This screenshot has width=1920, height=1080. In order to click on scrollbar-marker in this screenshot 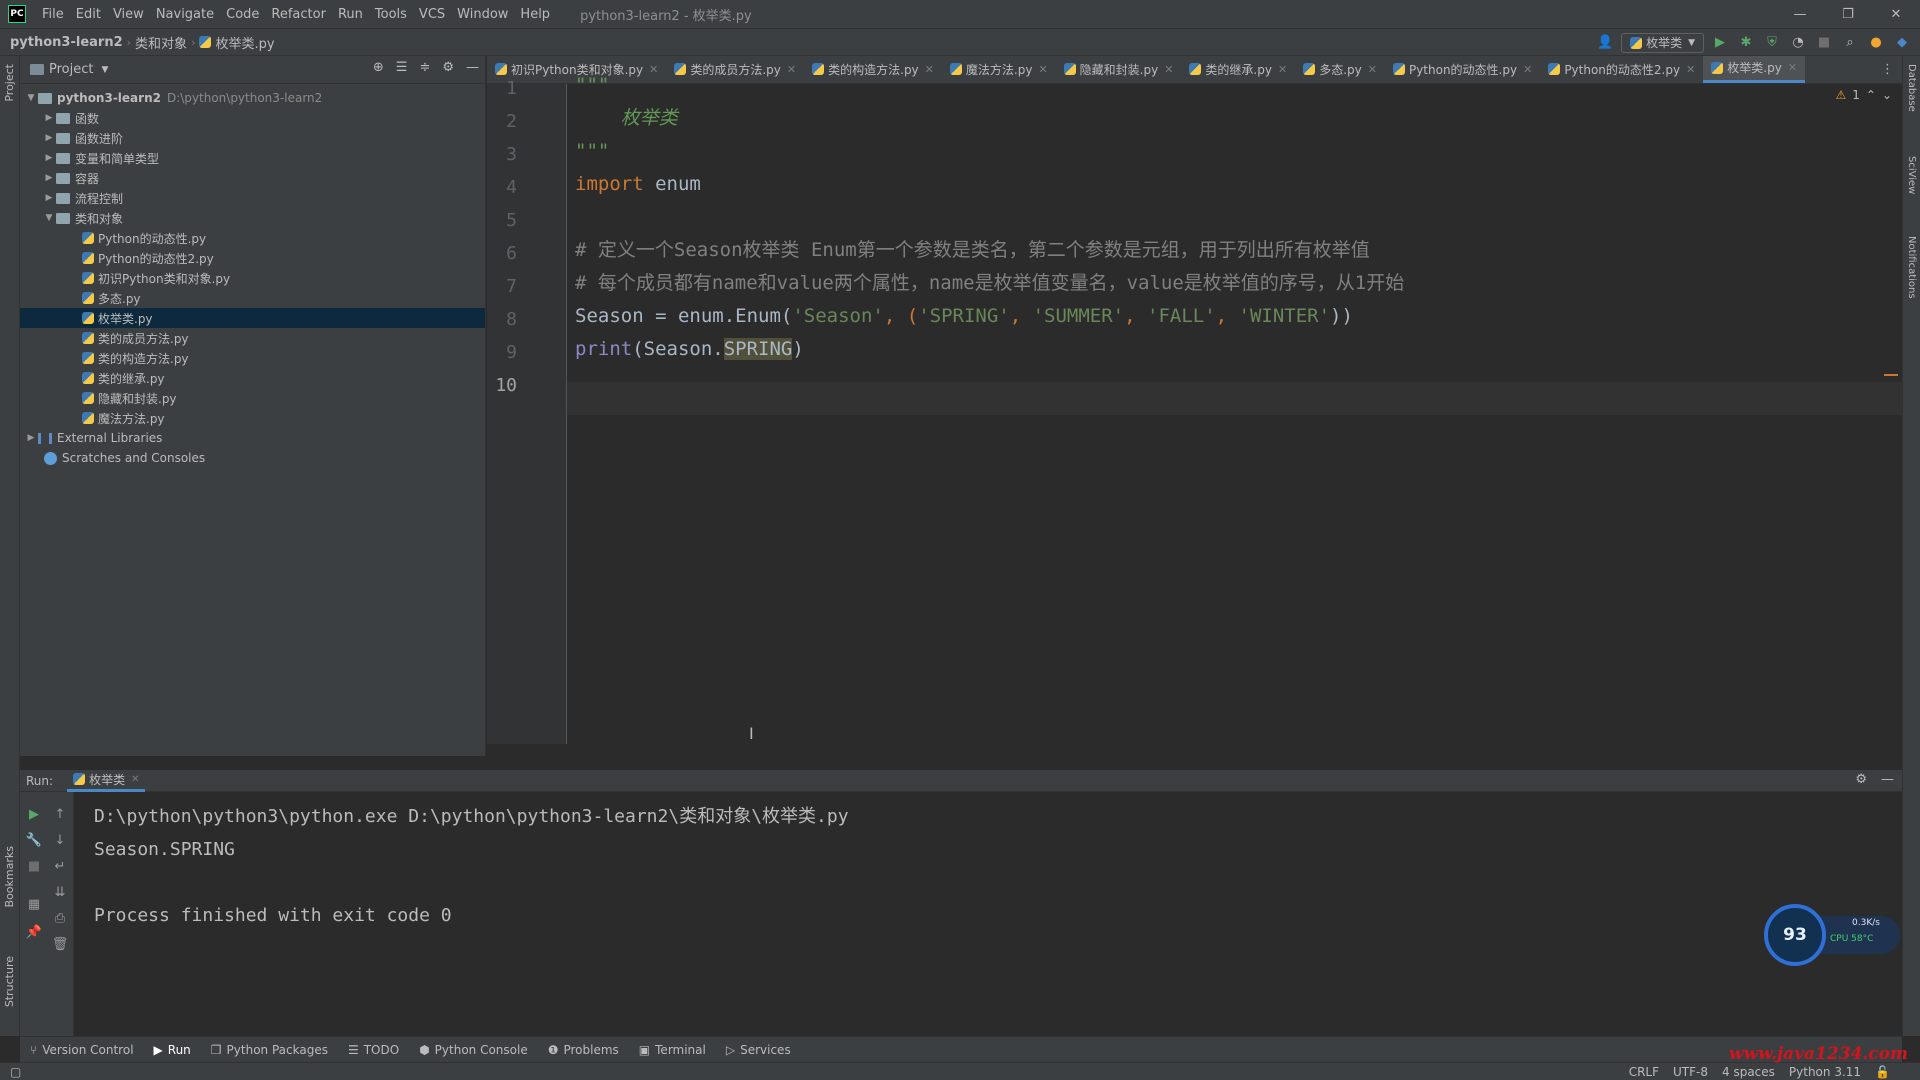, I will do `click(1891, 375)`.